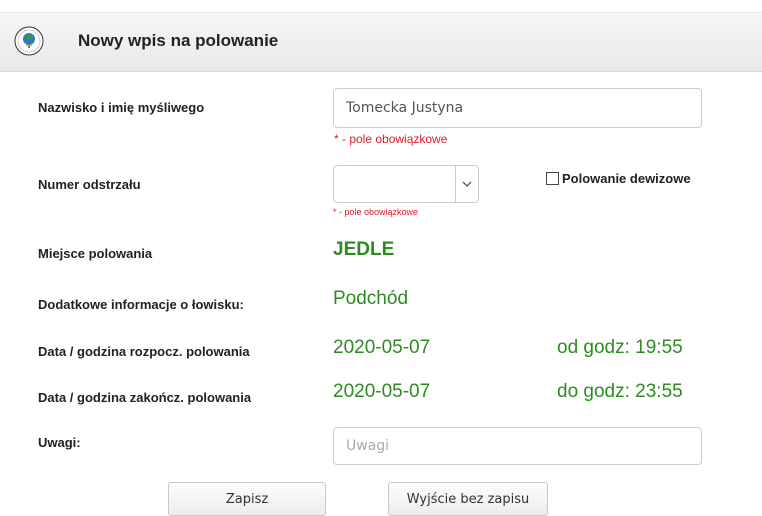 The width and height of the screenshot is (762, 516). I want to click on page-header: Nowy wpis na polowanie, so click(381, 42).